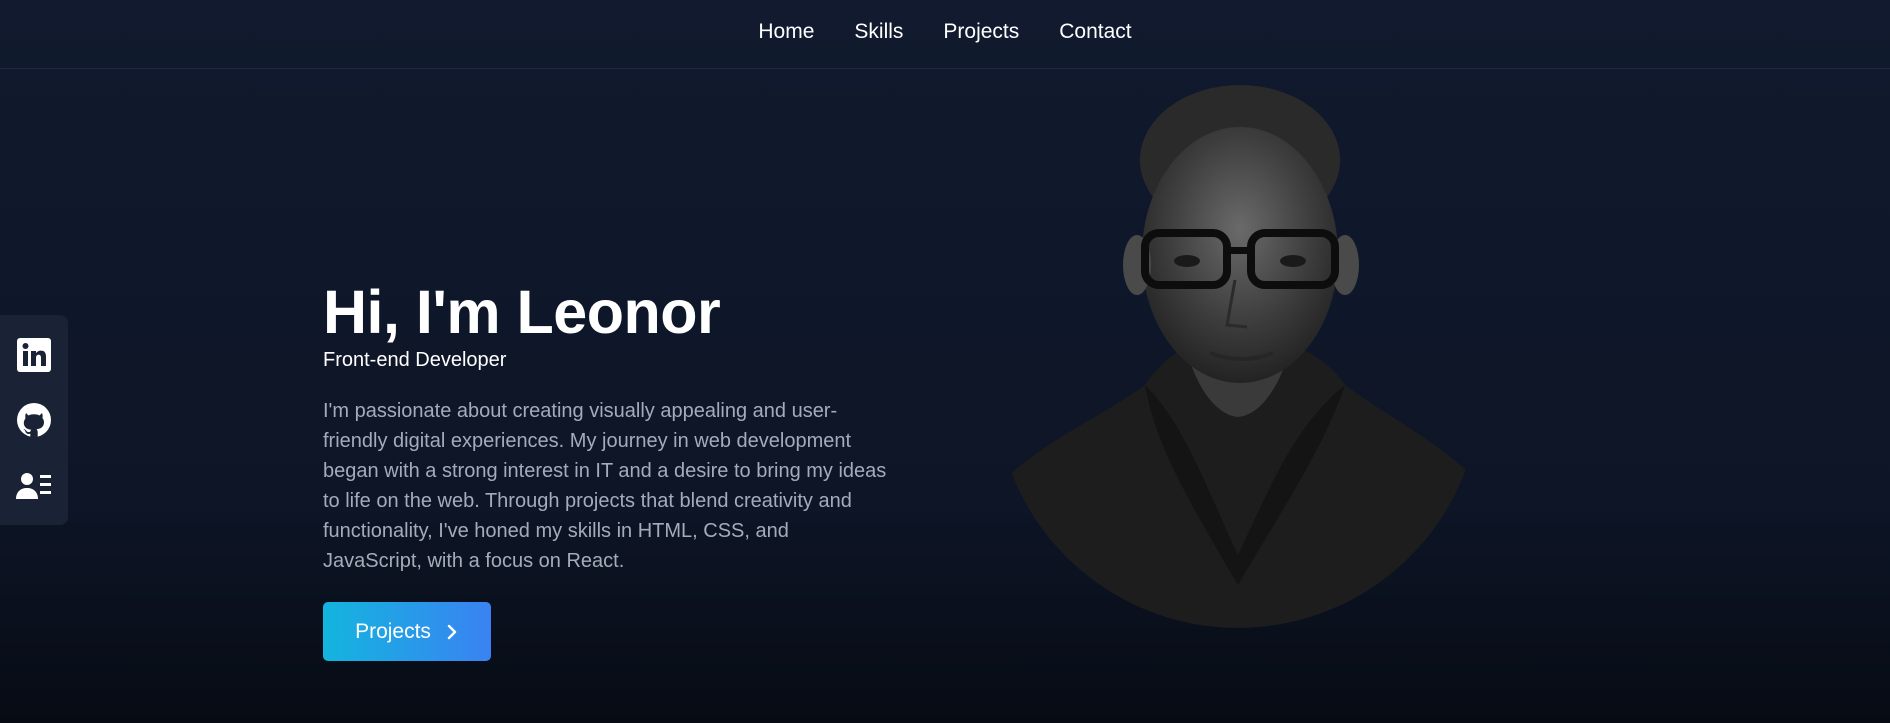 This screenshot has height=723, width=1890. I want to click on projects-button-label: Projects, so click(393, 631).